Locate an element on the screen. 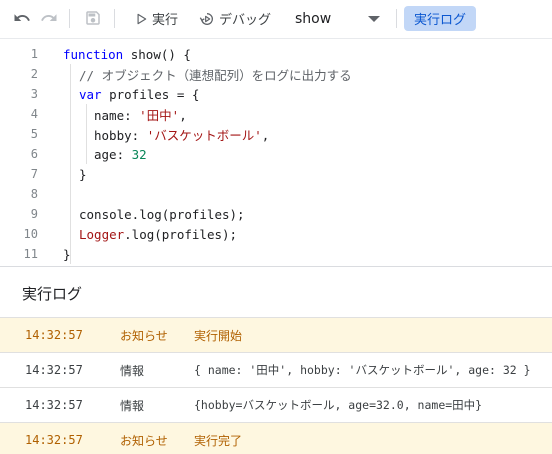 The width and height of the screenshot is (552, 454). code-text: .log(profiles); is located at coordinates (181, 234).